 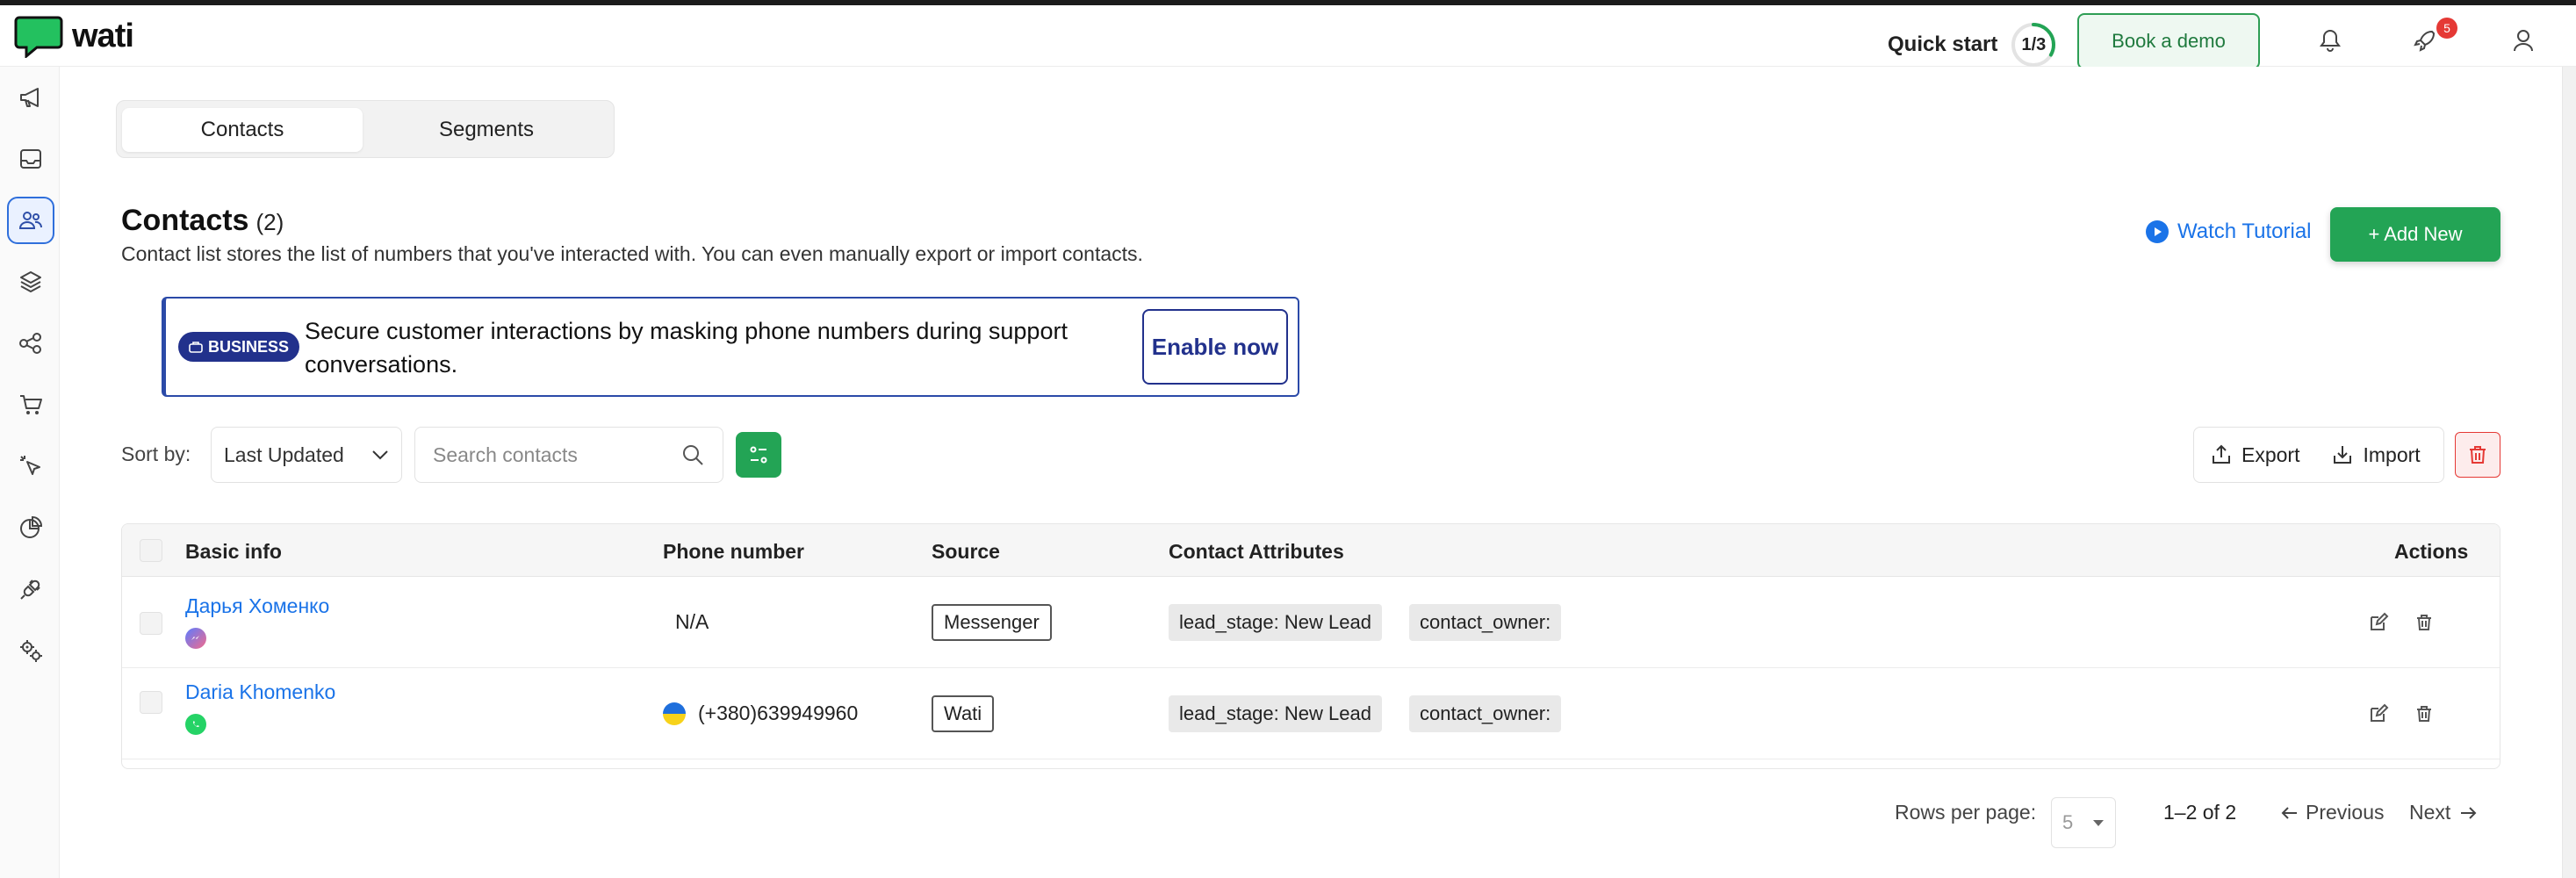 What do you see at coordinates (242, 130) in the screenshot?
I see `tab-contacts: Contacts` at bounding box center [242, 130].